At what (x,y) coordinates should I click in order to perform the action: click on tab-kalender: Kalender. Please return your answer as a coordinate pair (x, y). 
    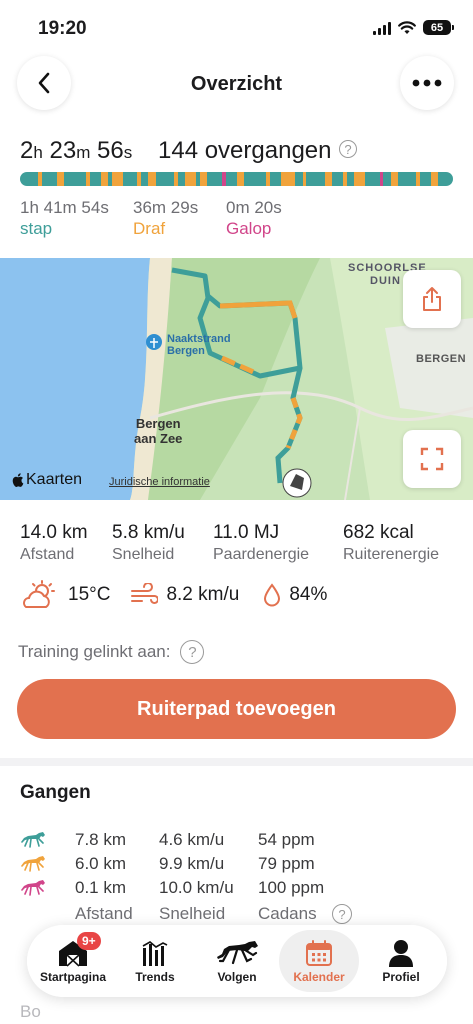
    Looking at the image, I should click on (319, 961).